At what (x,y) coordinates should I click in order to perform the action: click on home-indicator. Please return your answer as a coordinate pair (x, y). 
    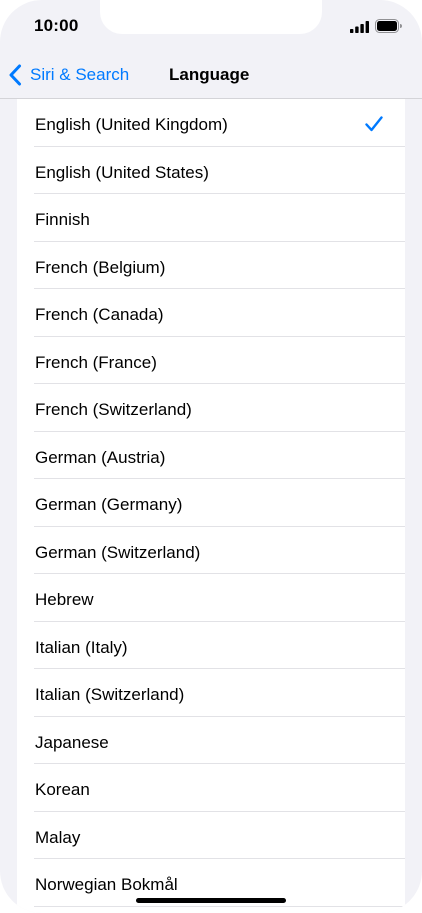
    Looking at the image, I should click on (211, 900).